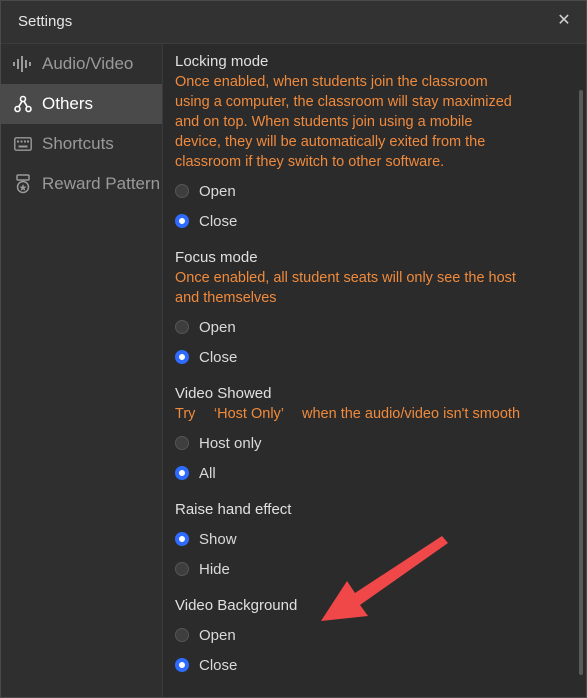 This screenshot has height=698, width=587. I want to click on sidebar-item-shortcuts: Shortcuts, so click(81, 144).